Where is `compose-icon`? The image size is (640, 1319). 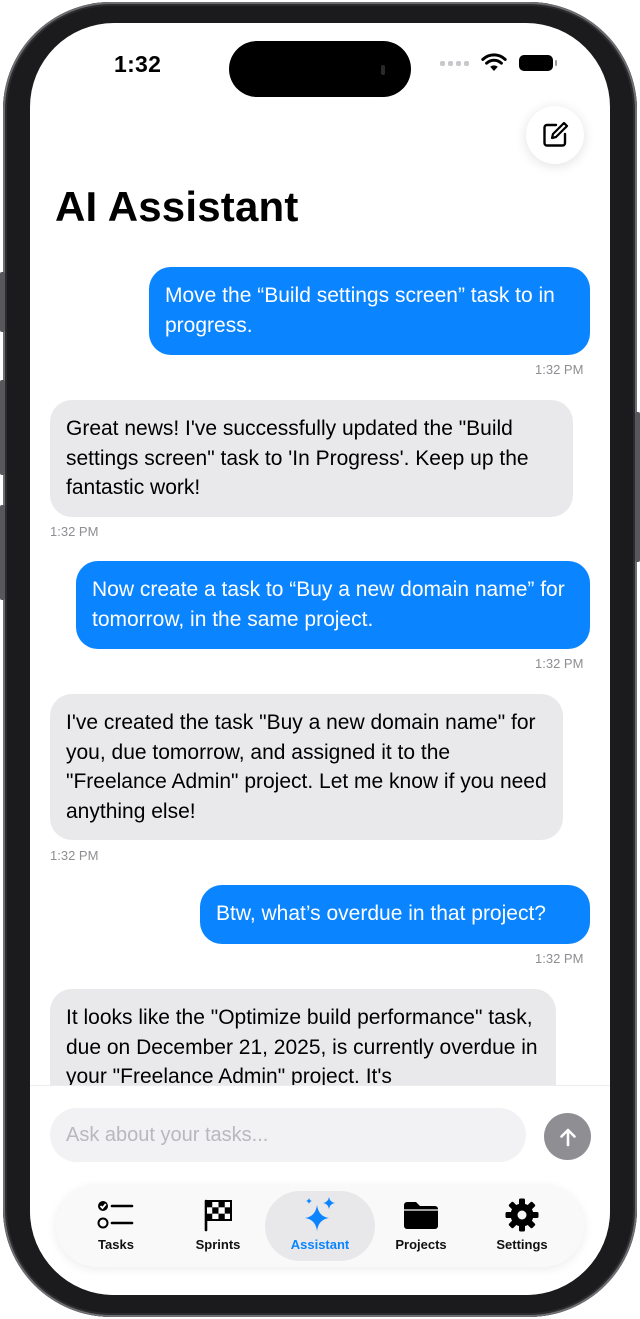 compose-icon is located at coordinates (556, 134).